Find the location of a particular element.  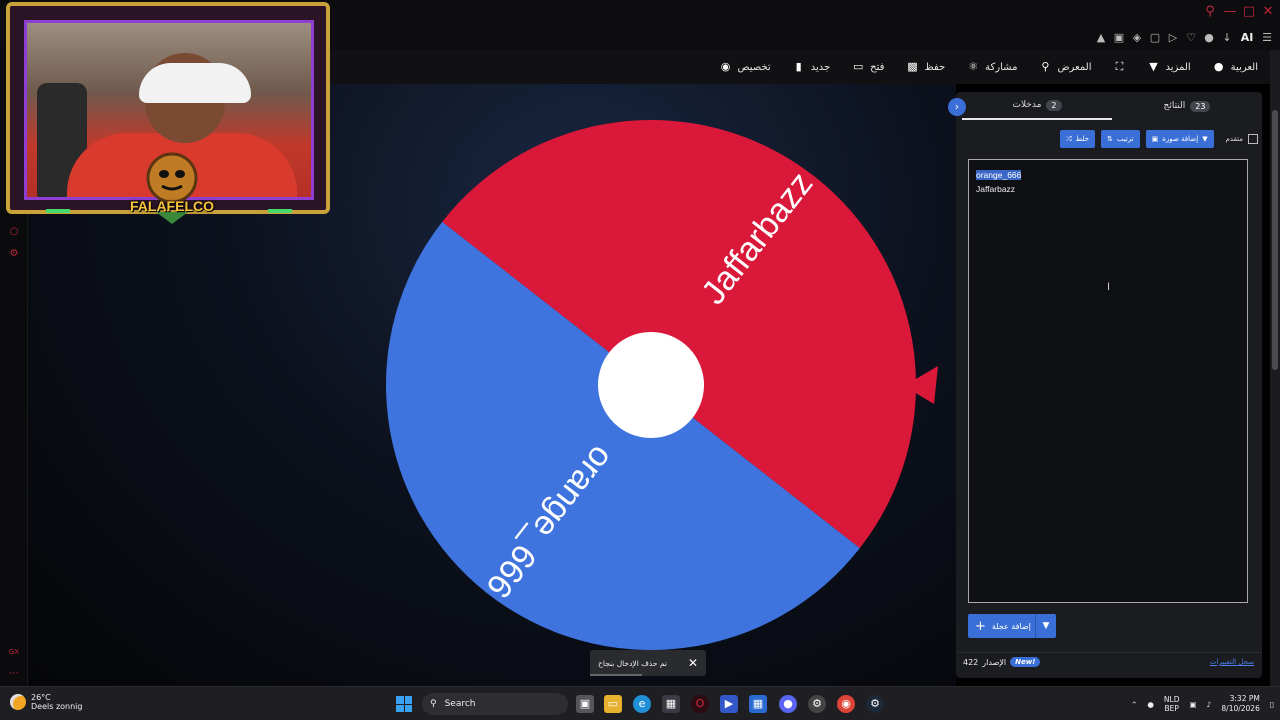

person-cap is located at coordinates (195, 83).